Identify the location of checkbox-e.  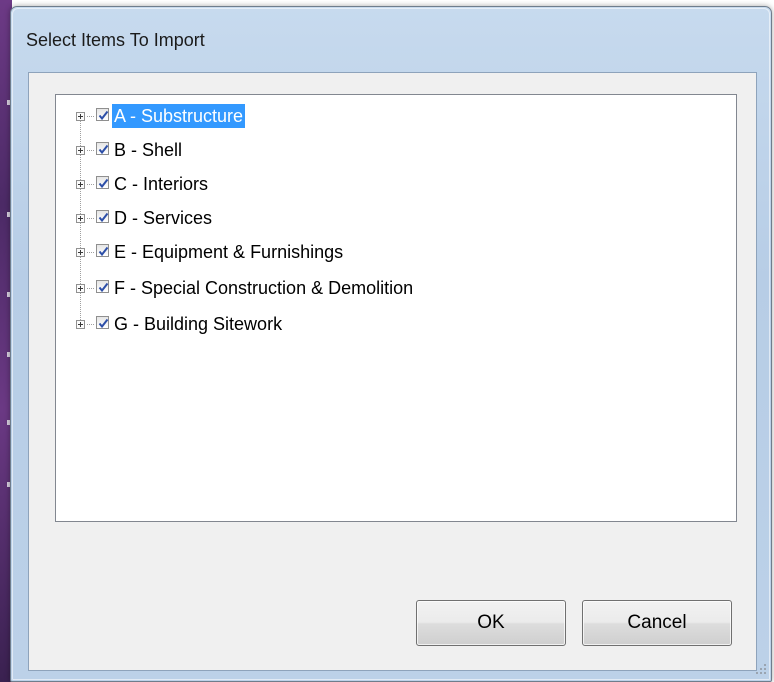
(102, 250).